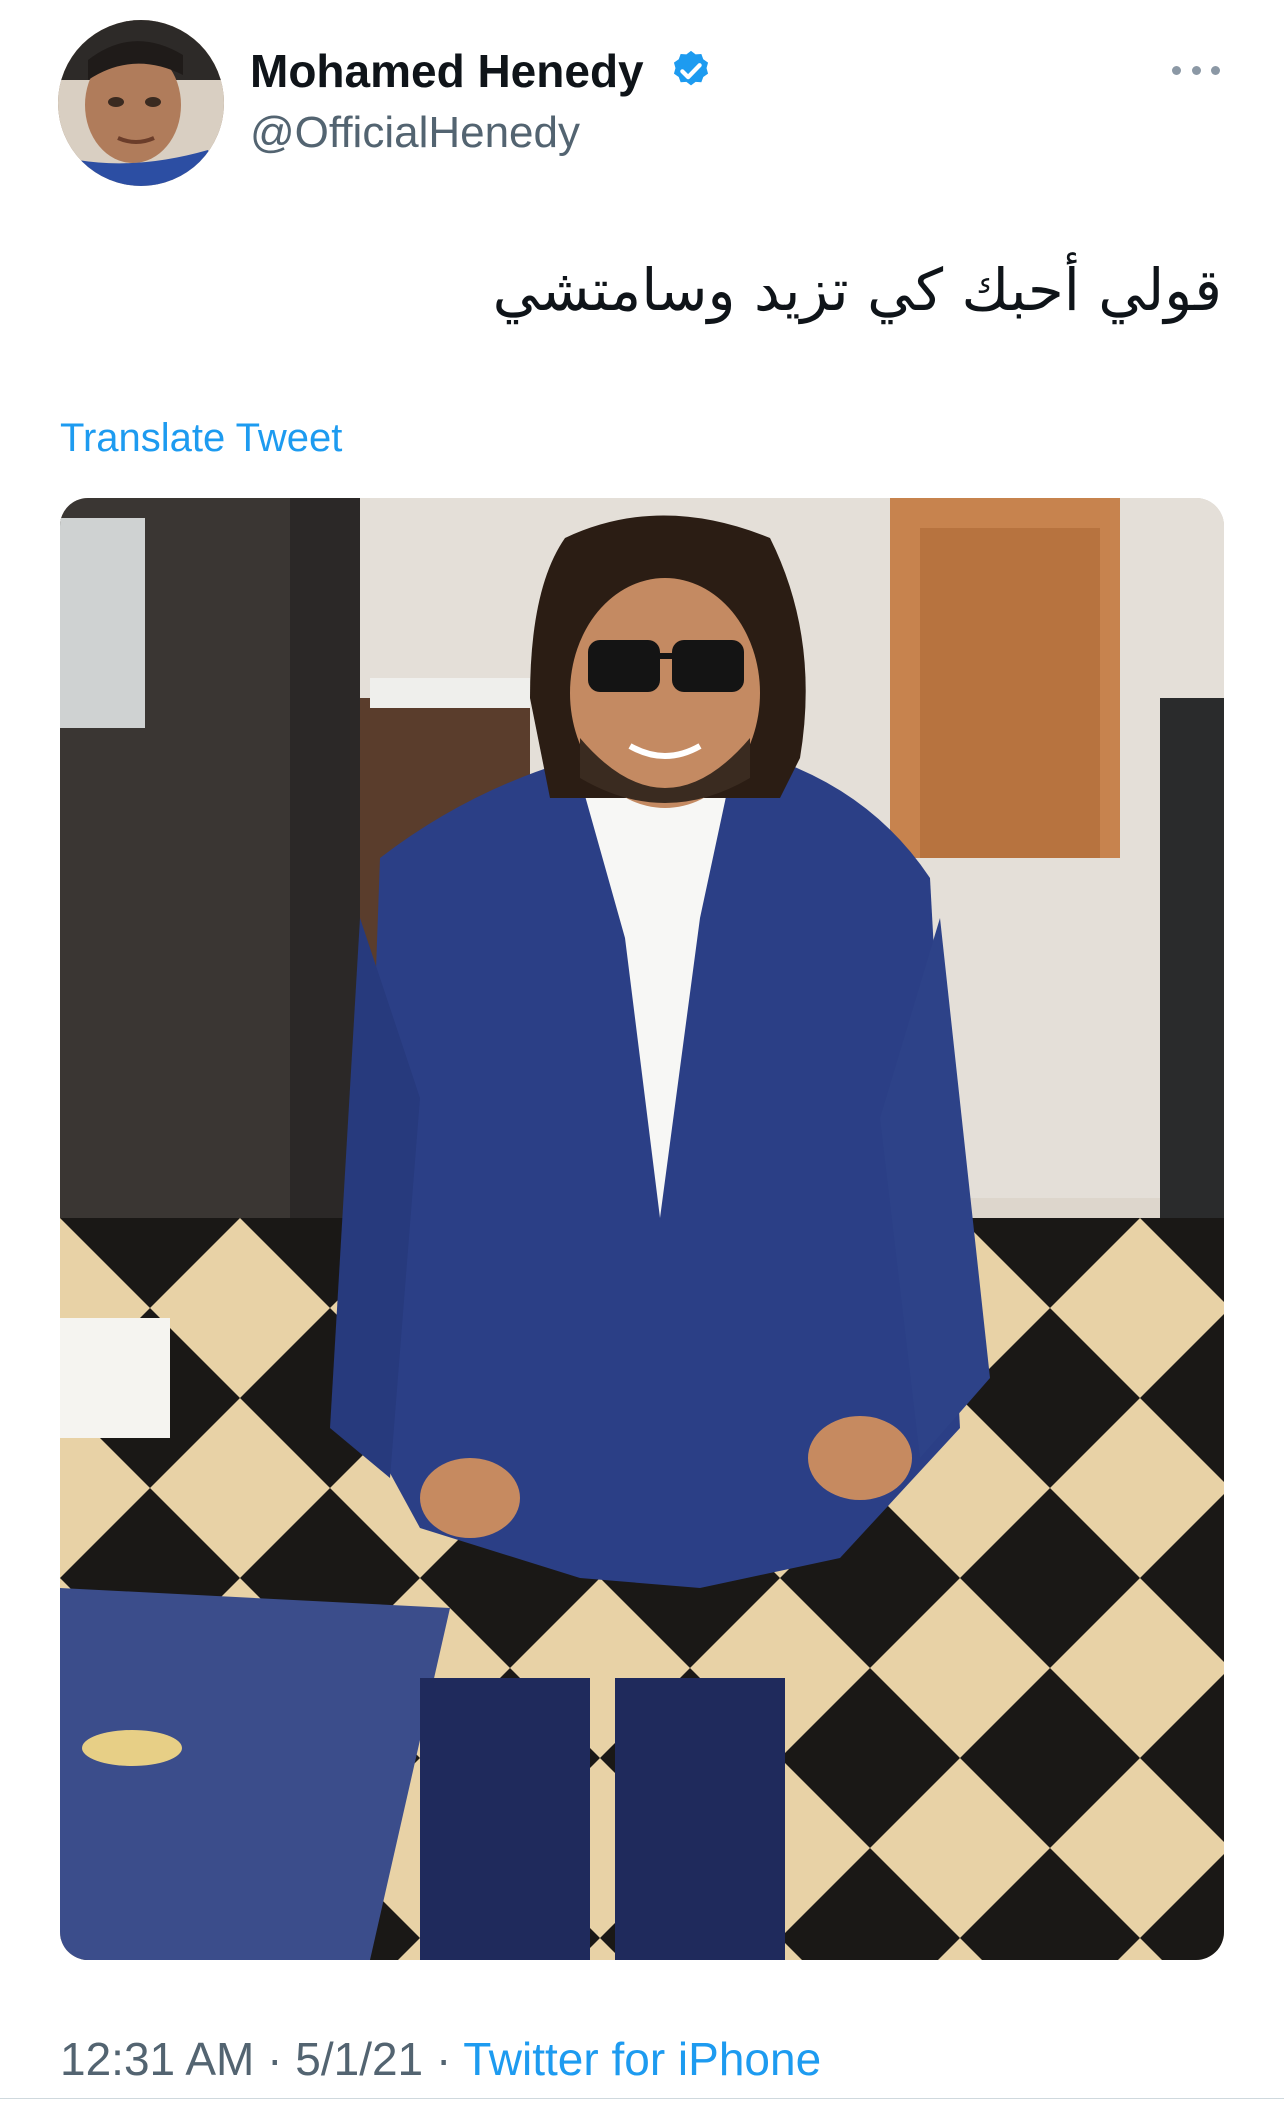 The width and height of the screenshot is (1284, 2102). I want to click on tweet-meta: 12:31 AM · 5/1/21 · Twitter for iPhone, so click(440, 2059).